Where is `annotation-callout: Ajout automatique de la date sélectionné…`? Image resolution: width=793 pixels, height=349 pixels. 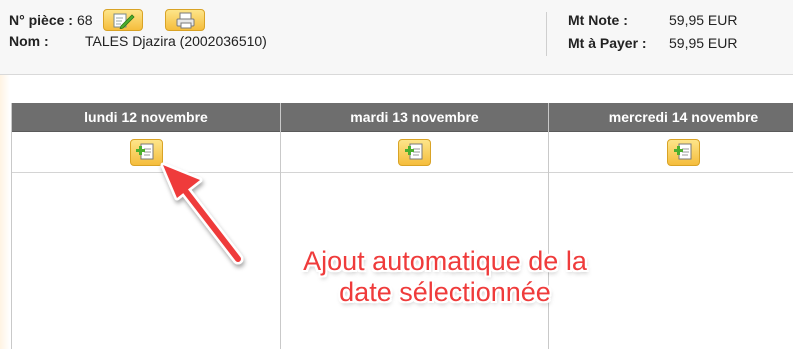 annotation-callout: Ajout automatique de la date sélectionné… is located at coordinates (445, 277).